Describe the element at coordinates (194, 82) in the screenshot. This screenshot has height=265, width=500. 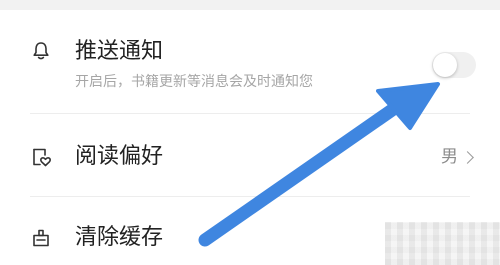
I see `push-notification-subtitle: 开启后，书籍更新等消息会及时通知您` at that location.